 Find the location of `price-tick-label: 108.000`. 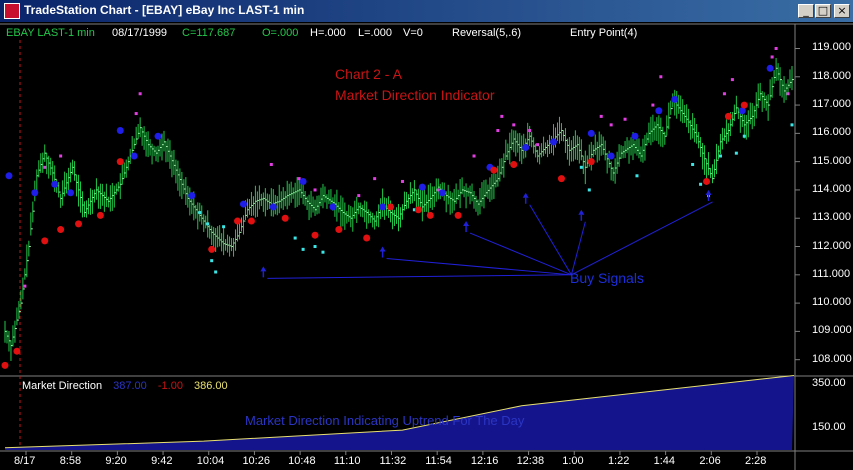

price-tick-label: 108.000 is located at coordinates (832, 358).